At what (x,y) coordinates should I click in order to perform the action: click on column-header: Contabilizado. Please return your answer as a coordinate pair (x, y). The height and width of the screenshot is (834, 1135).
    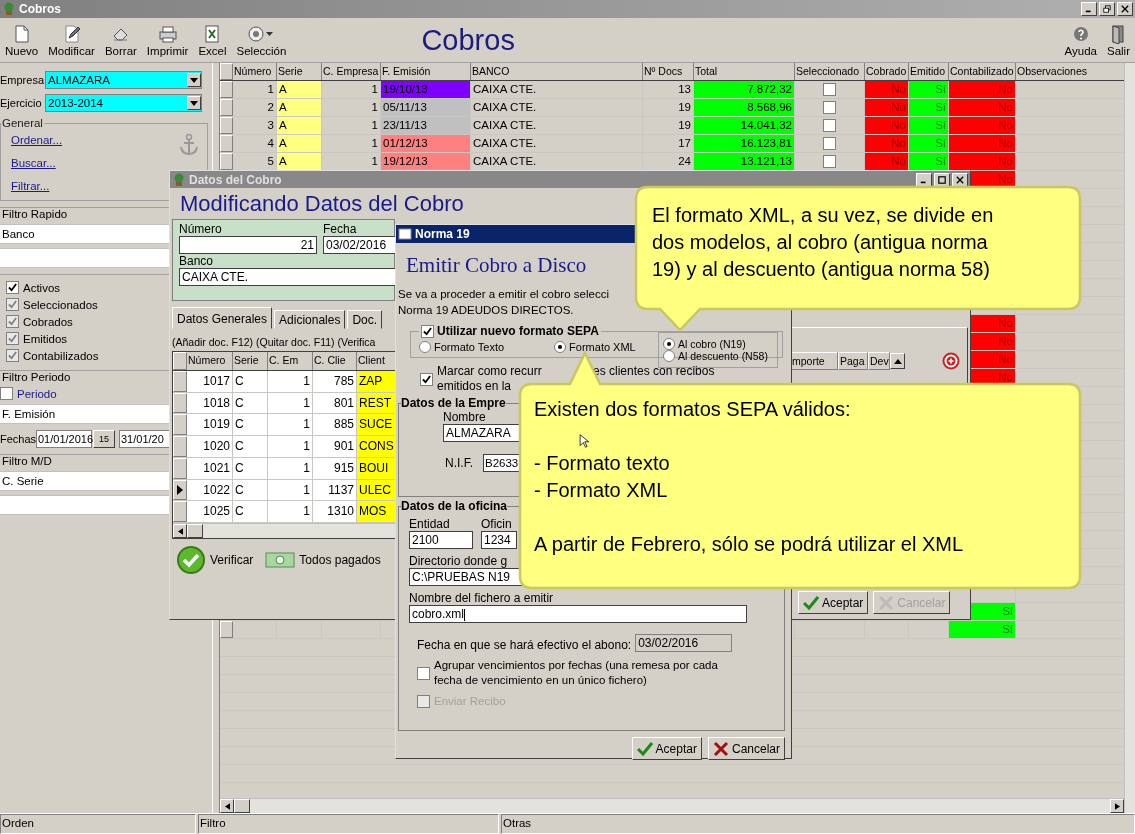
    Looking at the image, I should click on (982, 71).